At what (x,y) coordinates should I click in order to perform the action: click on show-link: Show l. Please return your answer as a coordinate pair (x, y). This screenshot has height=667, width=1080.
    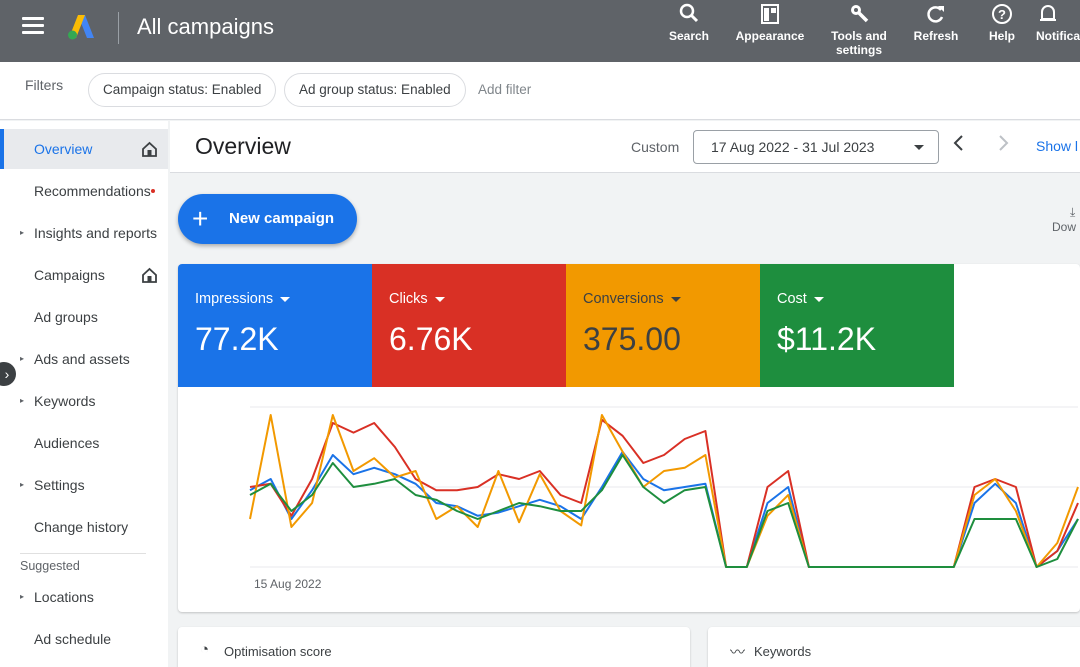
    Looking at the image, I should click on (1057, 146).